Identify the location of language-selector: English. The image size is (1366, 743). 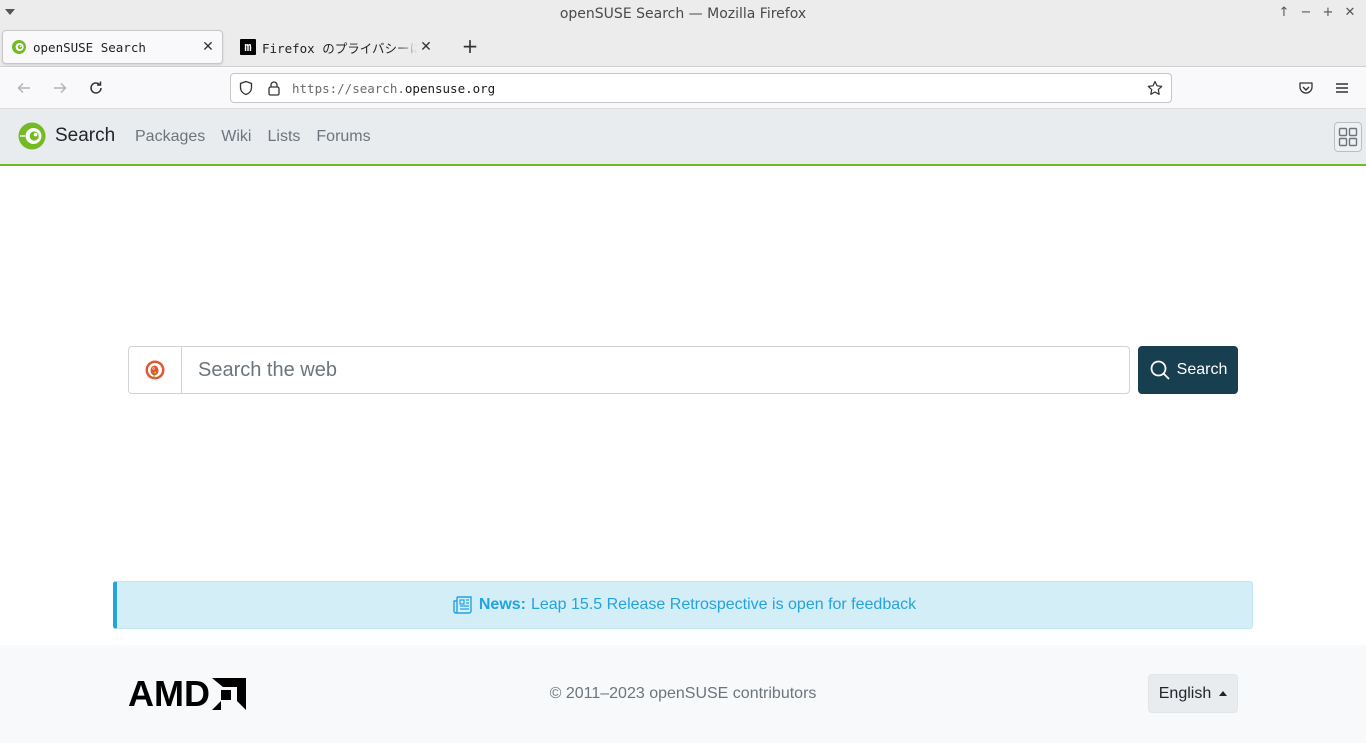
(1193, 693).